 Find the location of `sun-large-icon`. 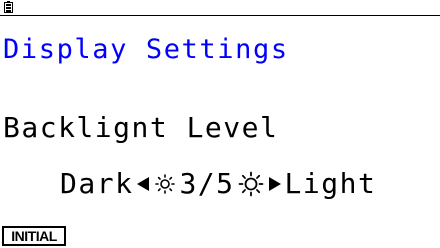

sun-large-icon is located at coordinates (250, 184).